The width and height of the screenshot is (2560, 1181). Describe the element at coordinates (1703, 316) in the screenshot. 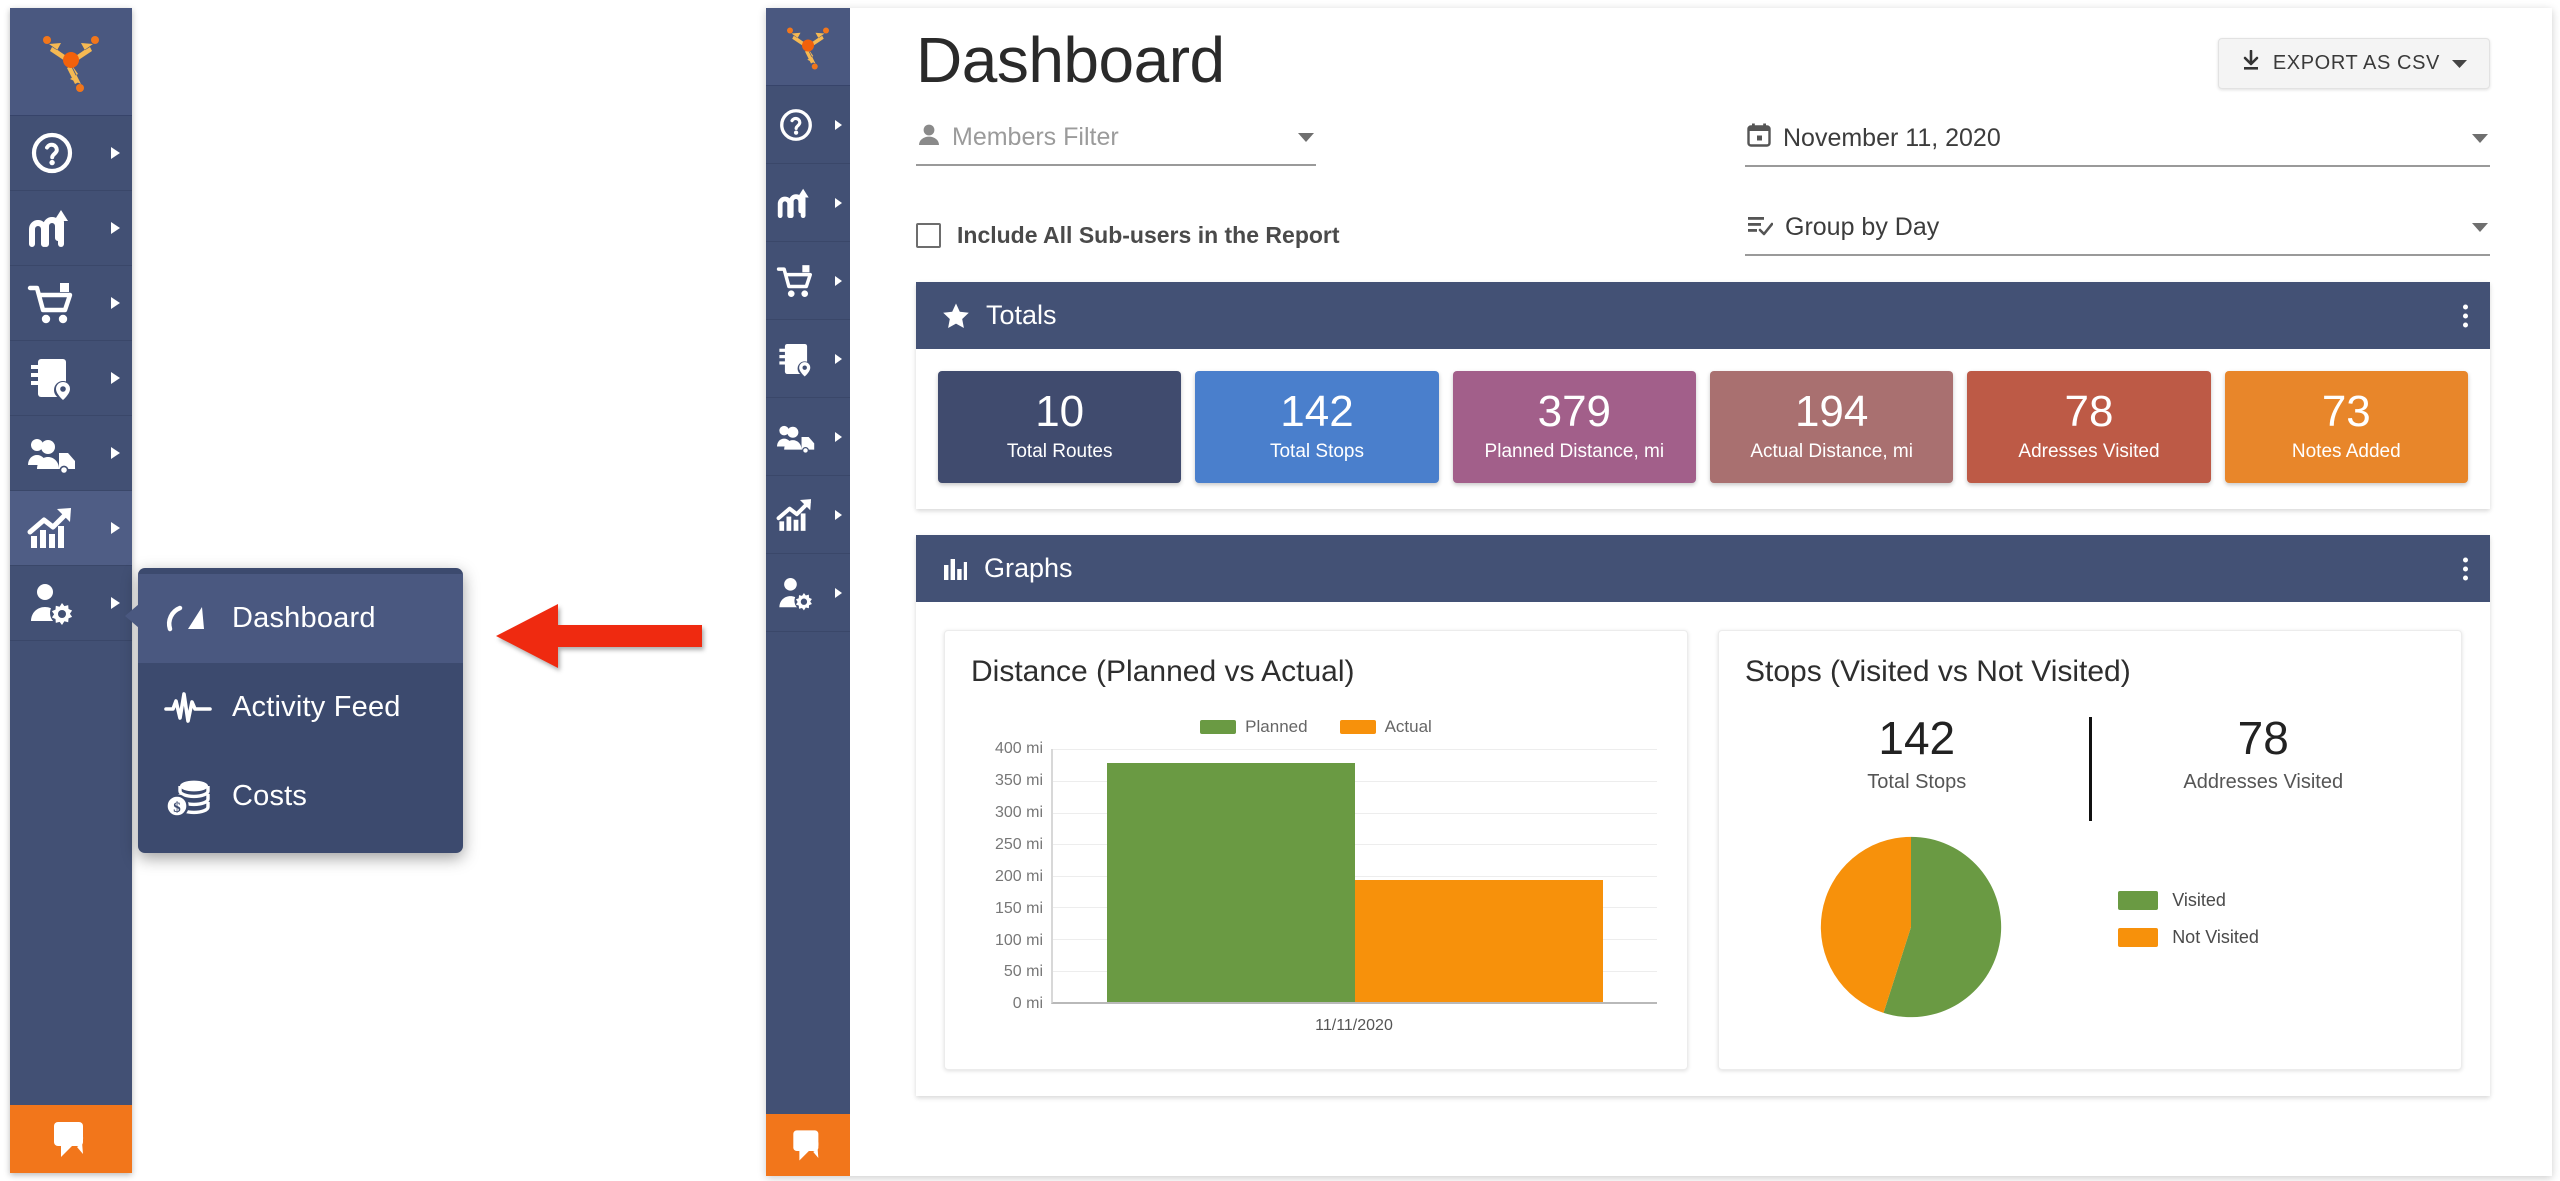

I see `totals-panel-header: Totals` at that location.